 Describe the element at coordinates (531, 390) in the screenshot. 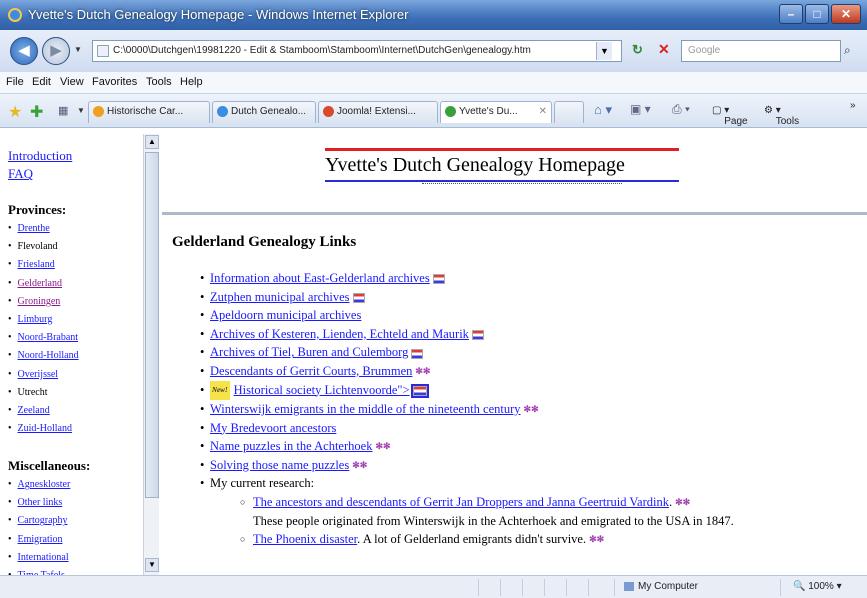

I see `list-item: New! Historical society Lichtenvoorde">` at that location.